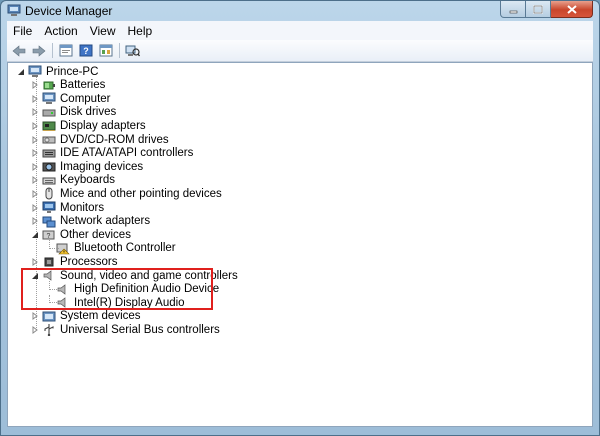  What do you see at coordinates (57, 71) in the screenshot?
I see `tree-root-prince-pc: Prince-PC` at bounding box center [57, 71].